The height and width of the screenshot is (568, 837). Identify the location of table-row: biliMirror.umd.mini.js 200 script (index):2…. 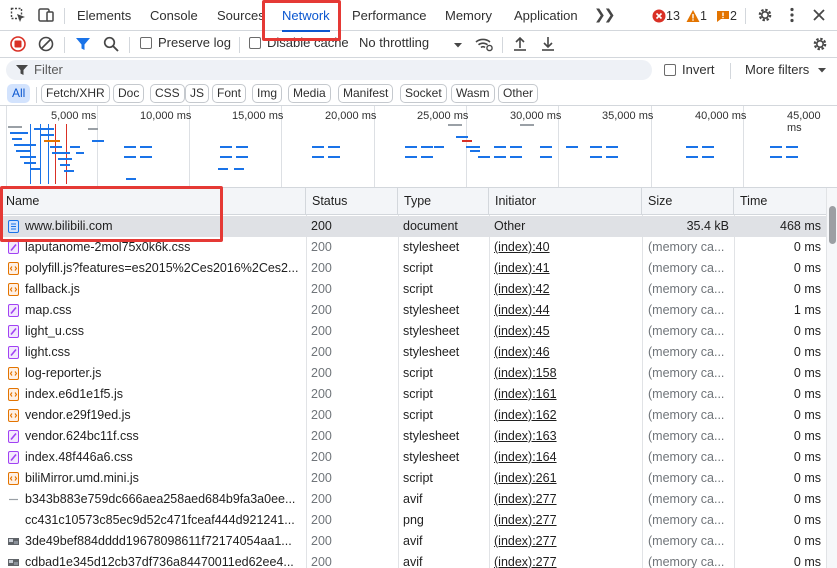
(413, 478).